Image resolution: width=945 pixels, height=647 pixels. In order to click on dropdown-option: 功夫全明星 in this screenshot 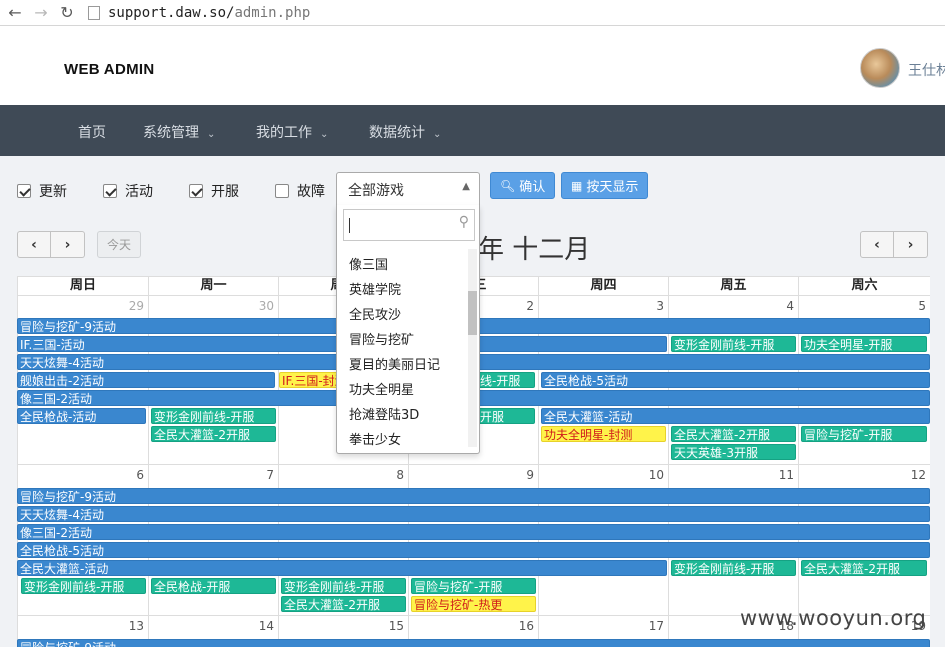, I will do `click(381, 388)`.